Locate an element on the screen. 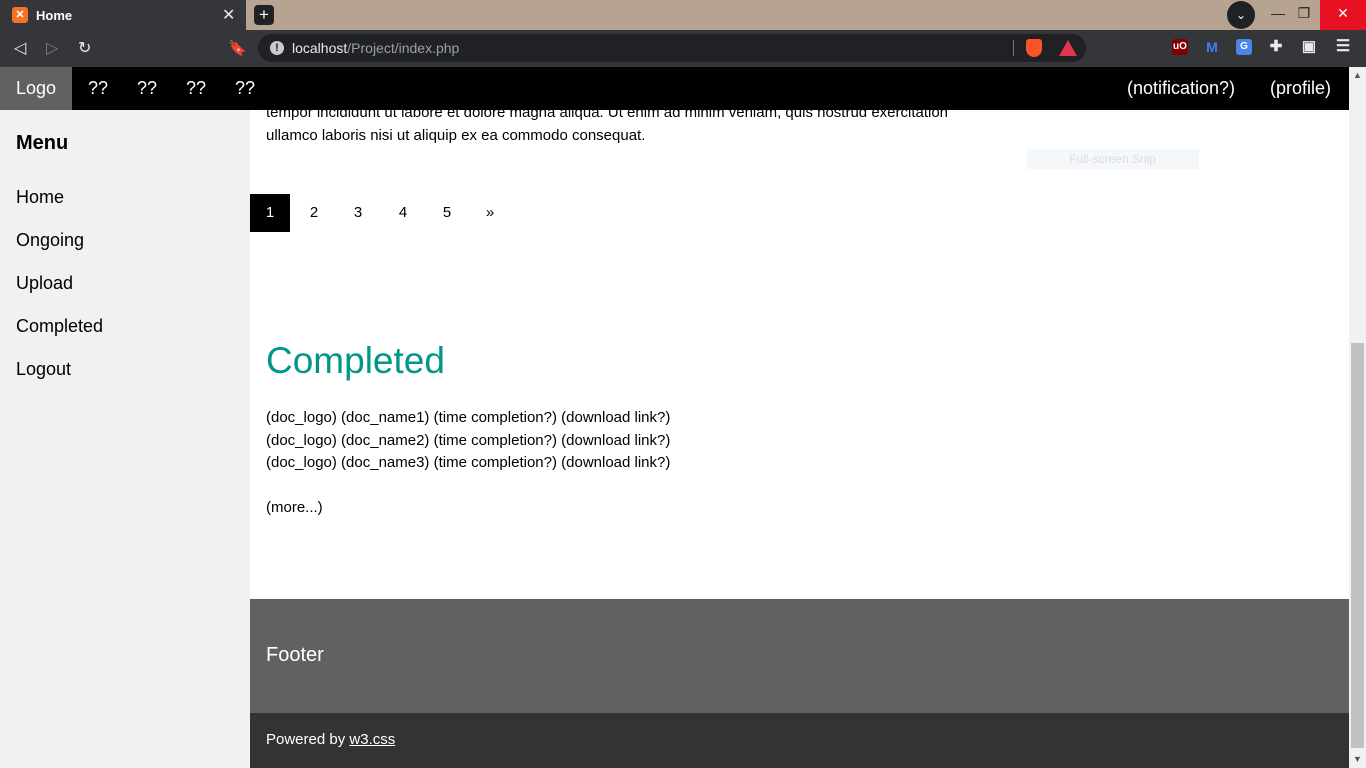 Image resolution: width=1366 pixels, height=768 pixels. extensions-icon: ✚ is located at coordinates (1276, 47).